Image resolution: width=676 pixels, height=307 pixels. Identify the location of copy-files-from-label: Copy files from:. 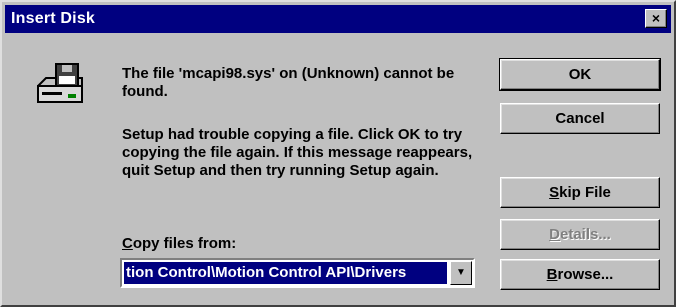
(179, 243).